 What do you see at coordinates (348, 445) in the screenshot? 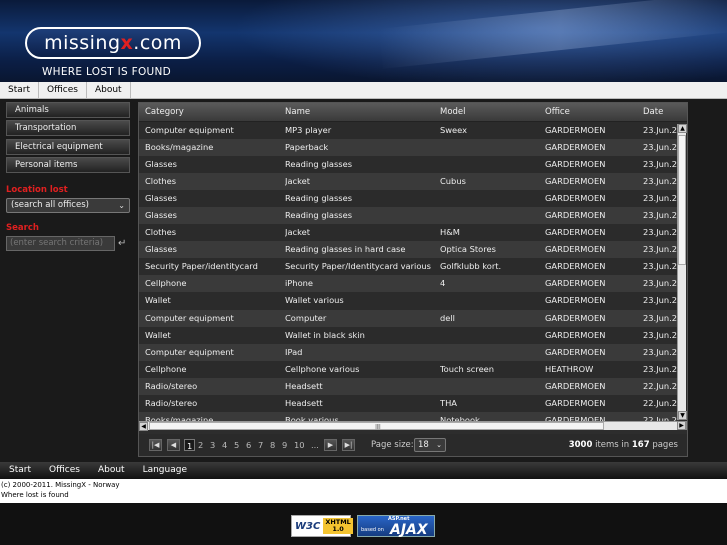
I see `last-page-button: ▶|` at bounding box center [348, 445].